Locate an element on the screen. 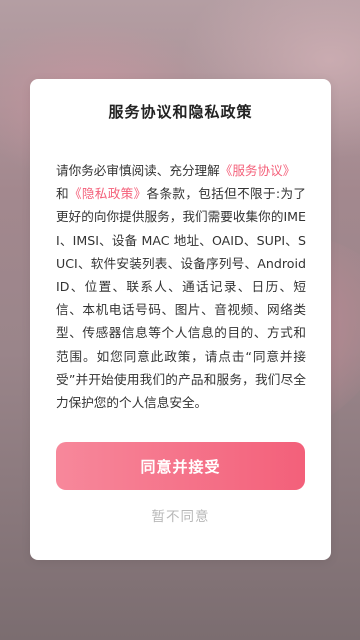  agree-button: 同意并接受 is located at coordinates (180, 466).